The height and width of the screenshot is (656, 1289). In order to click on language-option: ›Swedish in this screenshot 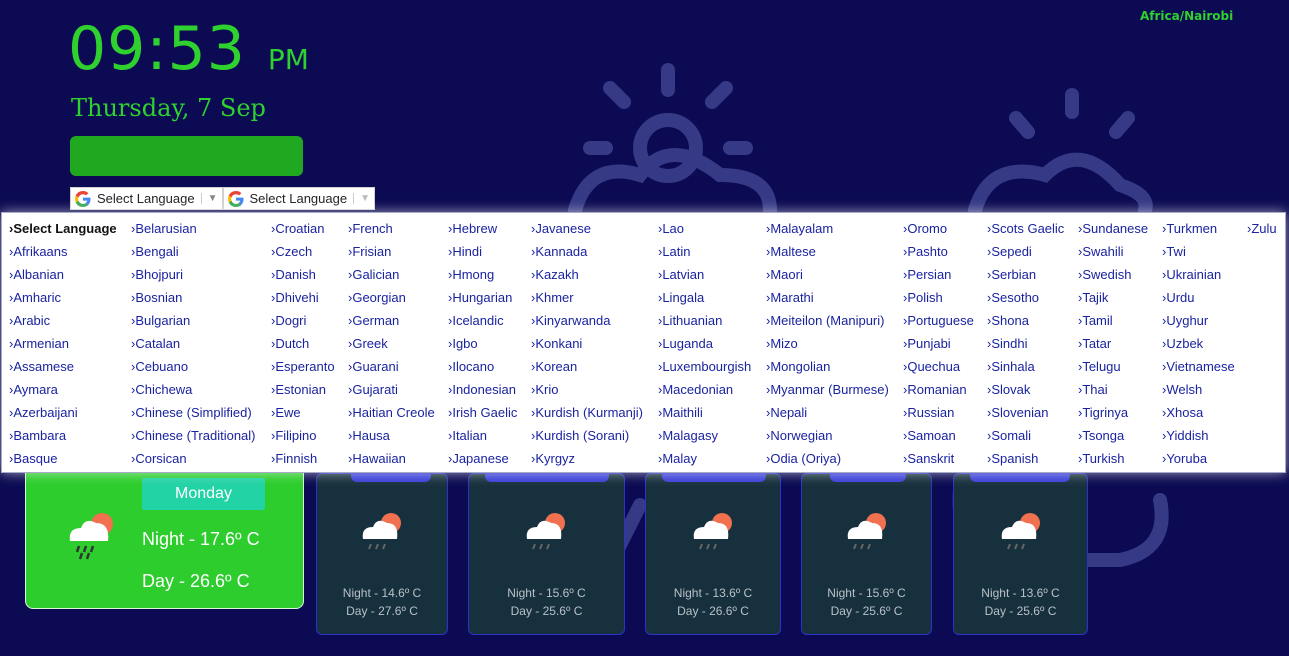, I will do `click(1113, 274)`.